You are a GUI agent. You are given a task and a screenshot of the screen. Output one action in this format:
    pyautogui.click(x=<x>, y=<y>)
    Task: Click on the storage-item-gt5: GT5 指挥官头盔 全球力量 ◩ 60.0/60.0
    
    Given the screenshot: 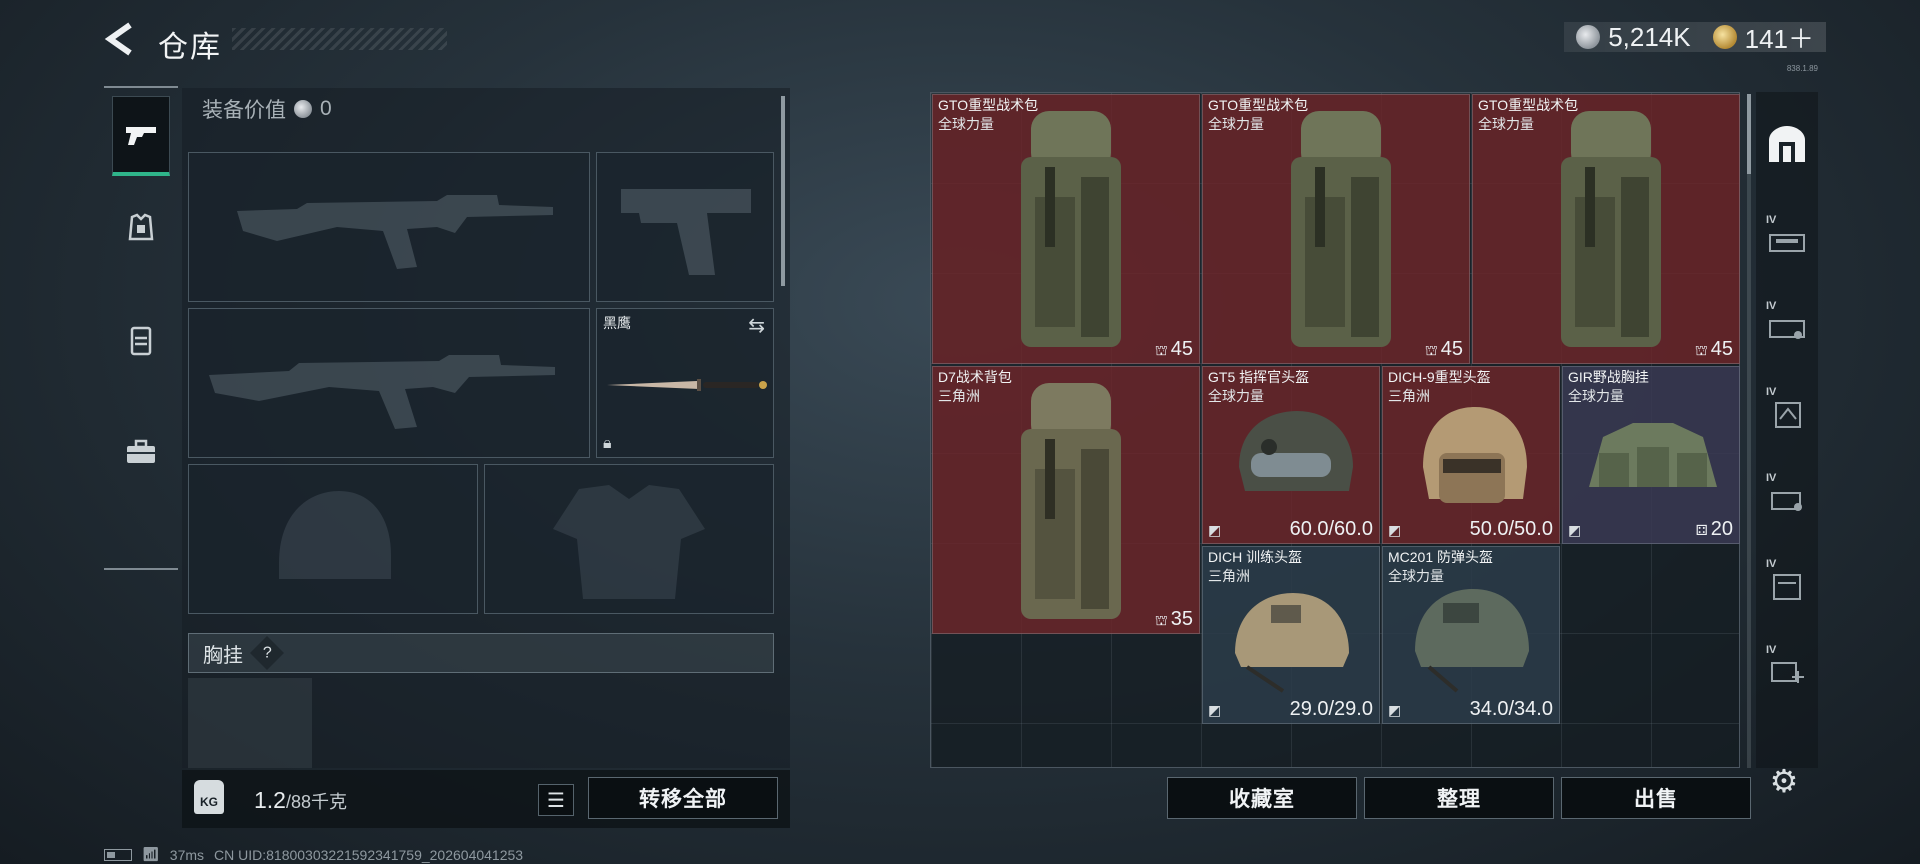 What is the action you would take?
    pyautogui.click(x=1291, y=455)
    